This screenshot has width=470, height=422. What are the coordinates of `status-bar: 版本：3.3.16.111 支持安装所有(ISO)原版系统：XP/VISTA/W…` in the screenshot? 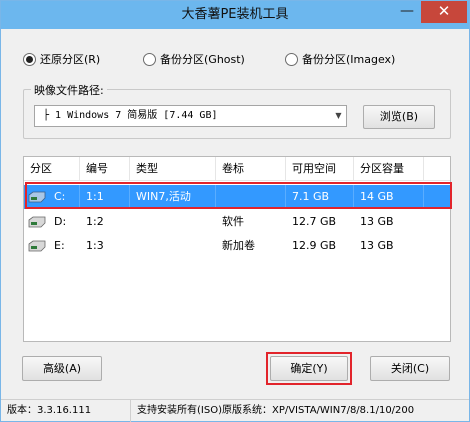 It's located at (235, 410).